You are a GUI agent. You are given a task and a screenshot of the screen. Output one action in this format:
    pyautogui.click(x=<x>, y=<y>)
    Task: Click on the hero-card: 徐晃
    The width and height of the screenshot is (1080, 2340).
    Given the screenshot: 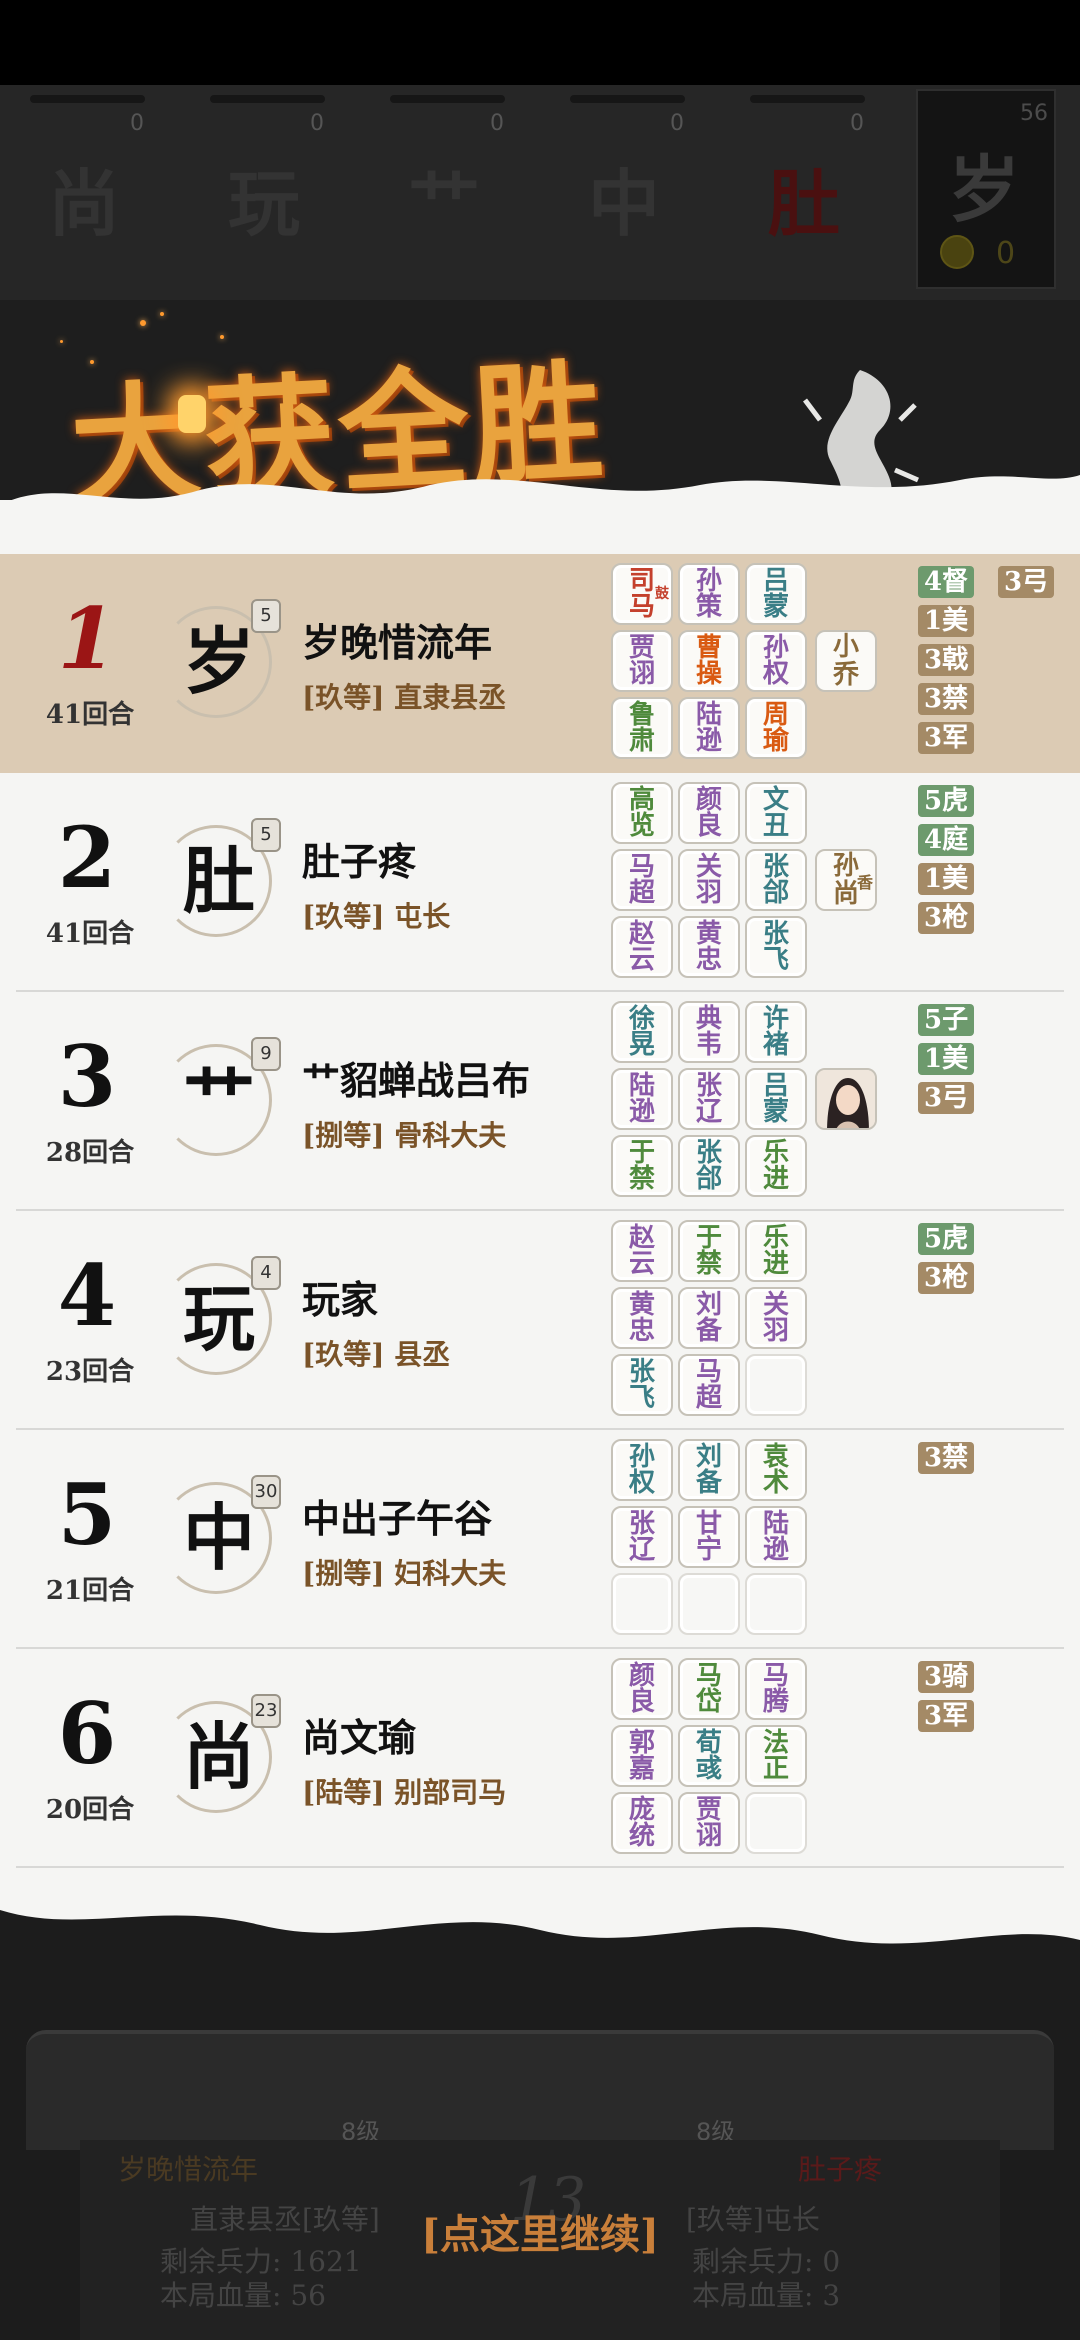 What is the action you would take?
    pyautogui.click(x=642, y=1032)
    